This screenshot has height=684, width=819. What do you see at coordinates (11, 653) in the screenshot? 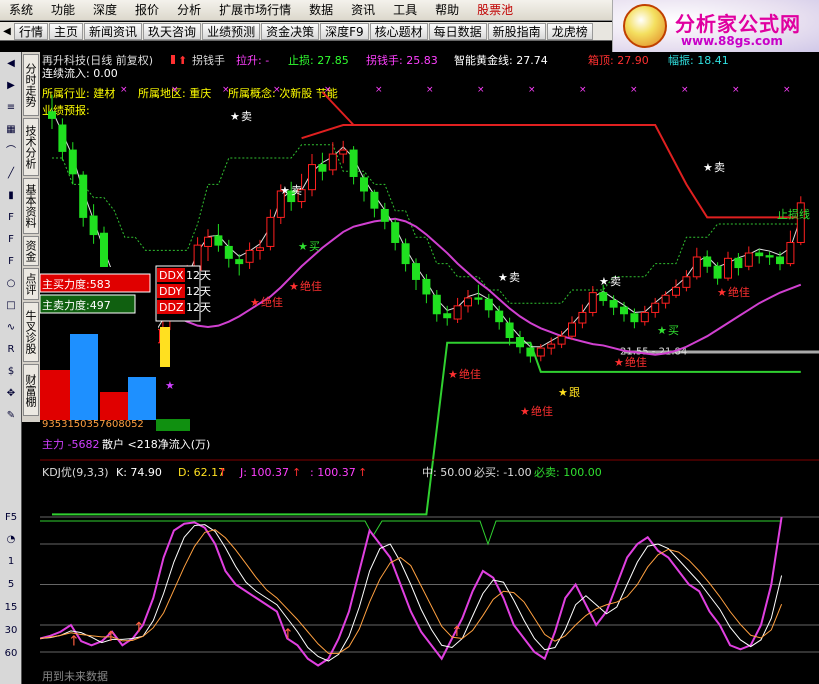
I see `period-60: 60` at bounding box center [11, 653].